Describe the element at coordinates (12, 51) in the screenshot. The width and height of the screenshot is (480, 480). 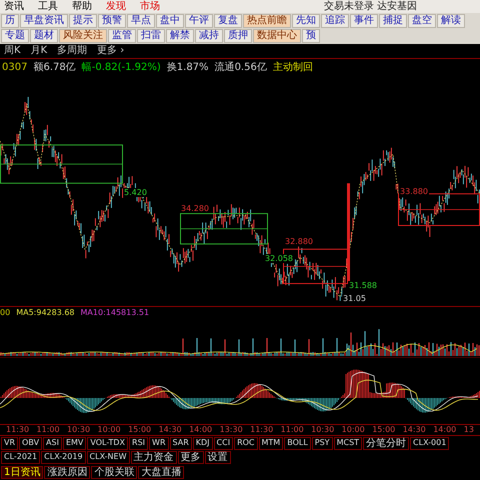
I see `period-link: 周K` at that location.